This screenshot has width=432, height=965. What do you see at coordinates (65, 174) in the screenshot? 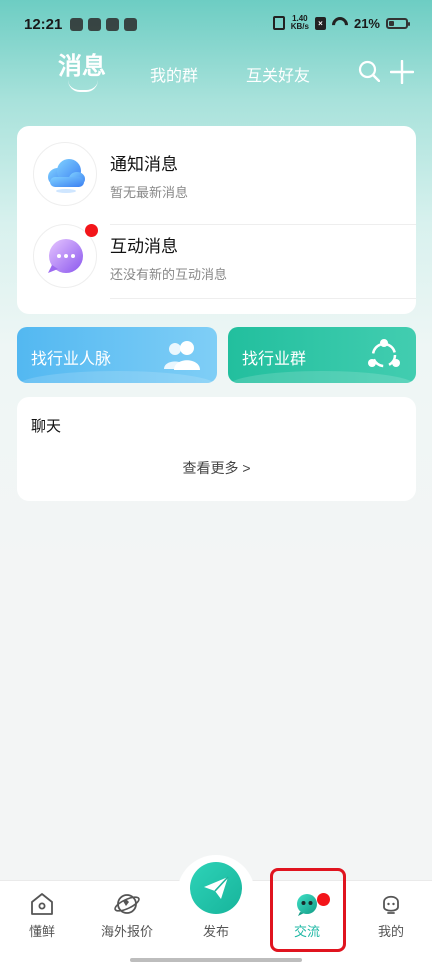
I see `cloud-icon` at bounding box center [65, 174].